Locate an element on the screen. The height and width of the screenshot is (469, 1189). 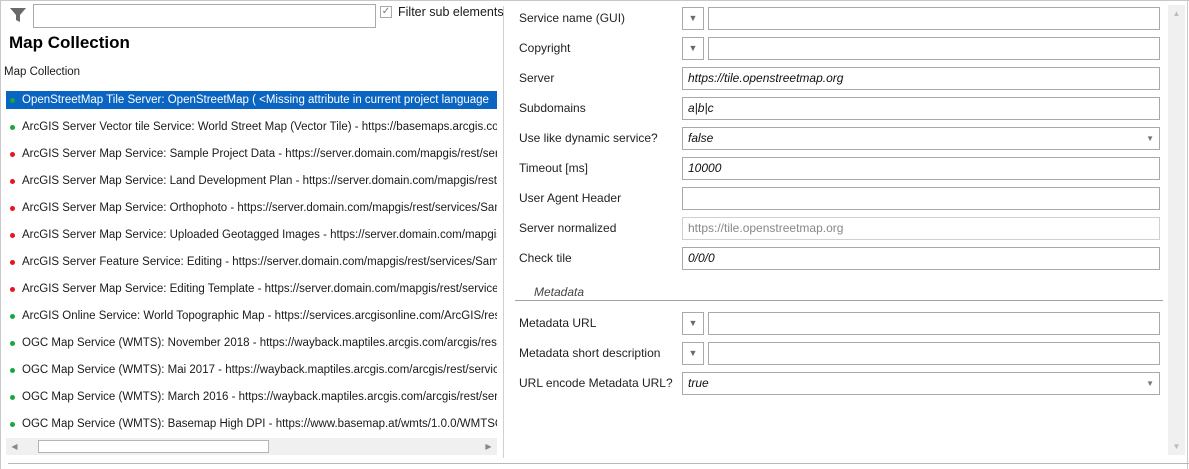
page-title: Map Collection is located at coordinates (69, 42).